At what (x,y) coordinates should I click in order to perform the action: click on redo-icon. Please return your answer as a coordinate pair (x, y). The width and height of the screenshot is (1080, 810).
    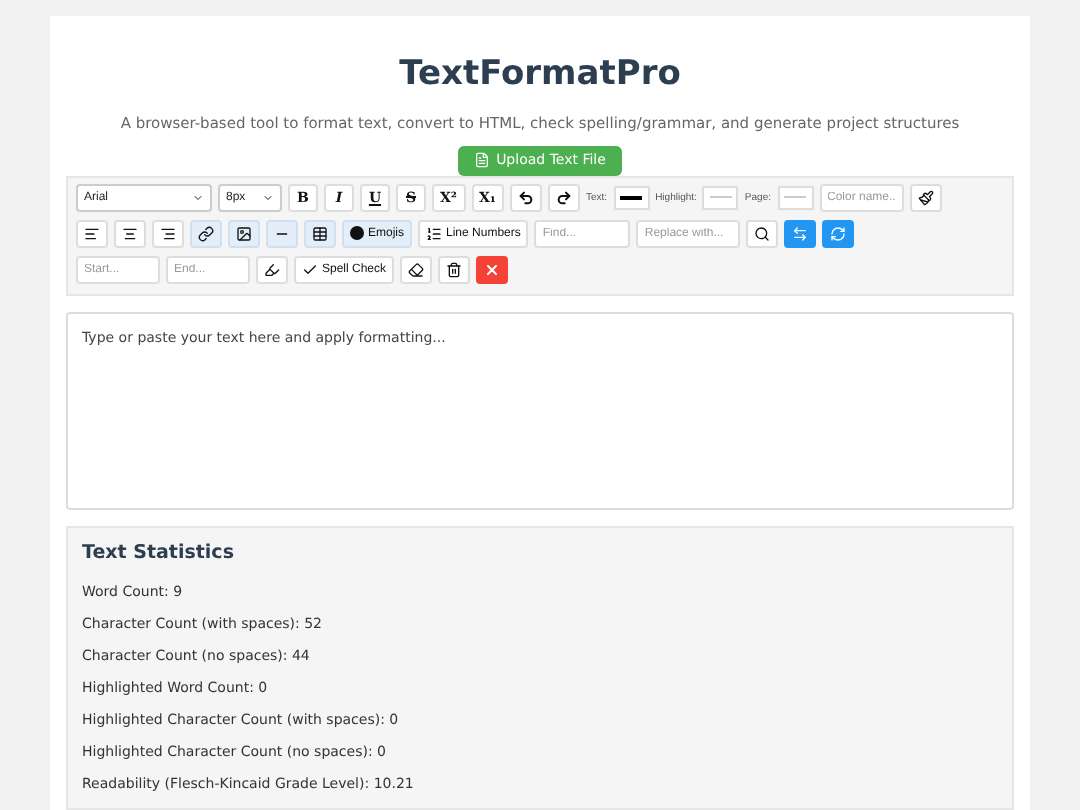
    Looking at the image, I should click on (564, 197).